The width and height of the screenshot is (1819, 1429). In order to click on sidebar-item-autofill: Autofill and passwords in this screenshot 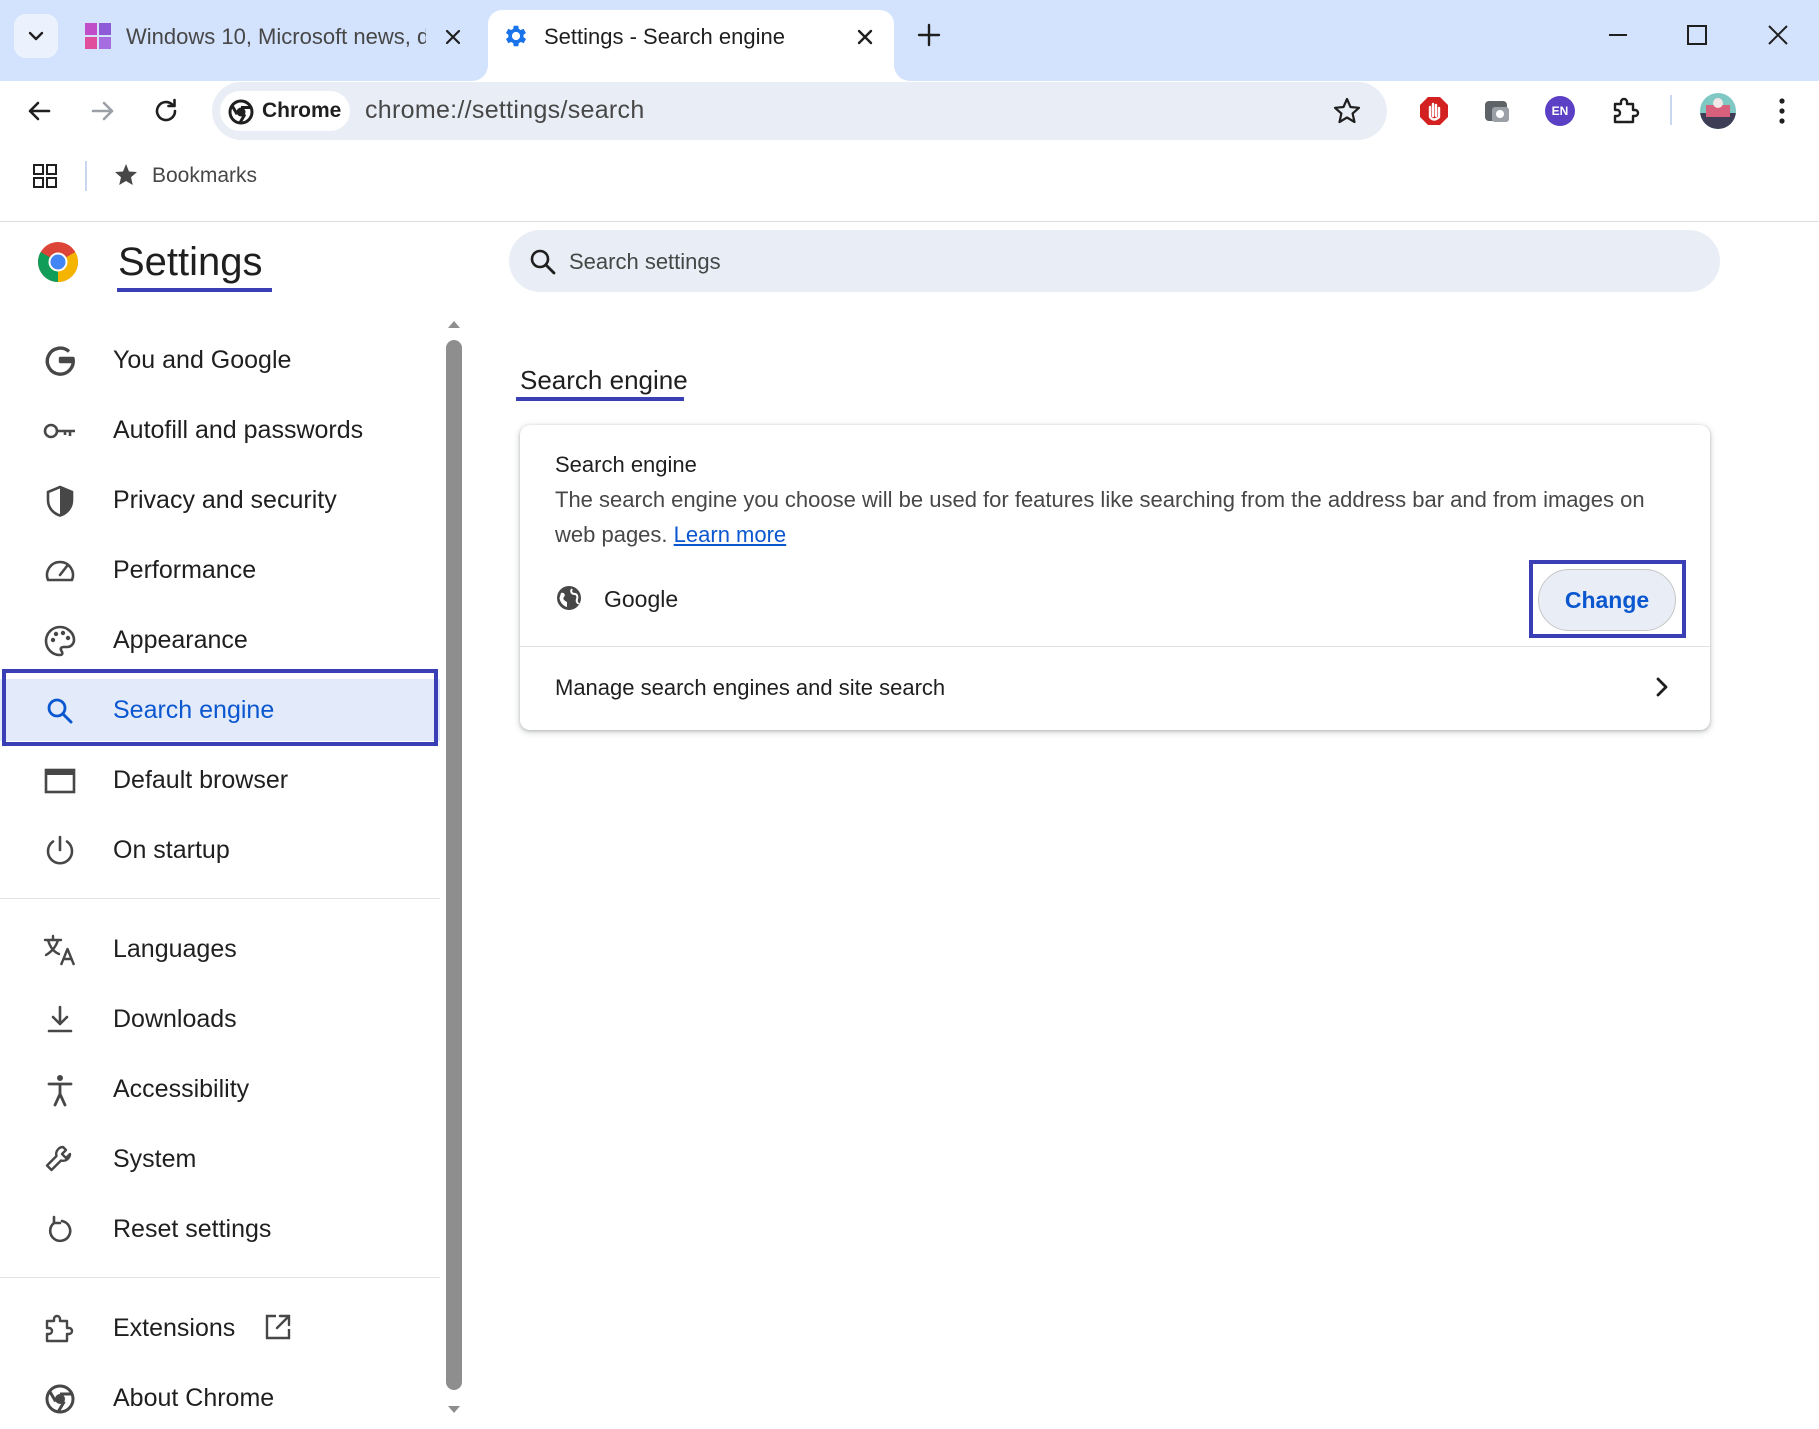, I will do `click(220, 430)`.